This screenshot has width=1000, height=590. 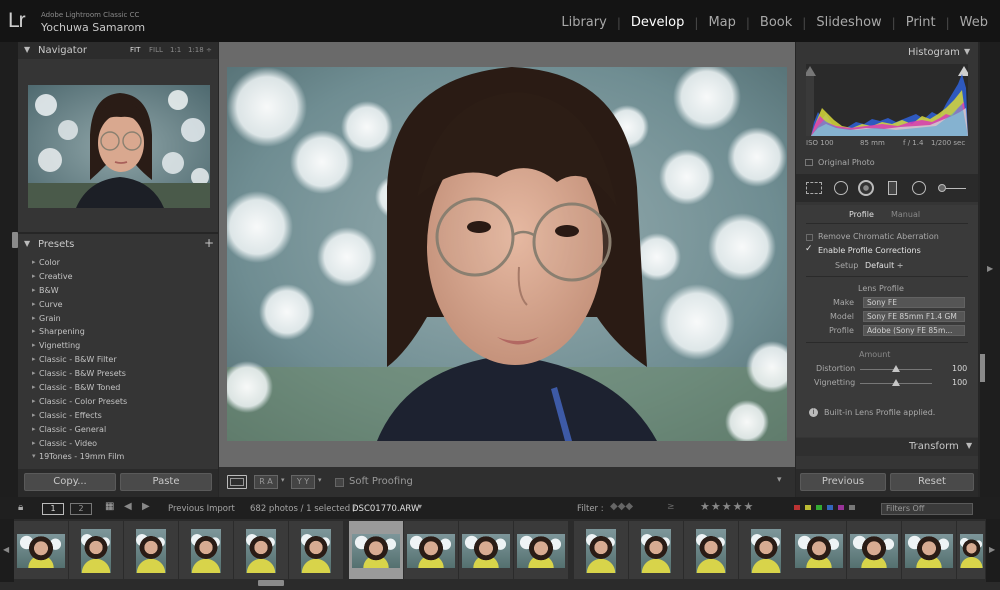 I want to click on preset-folder: Vignetting, so click(x=118, y=346).